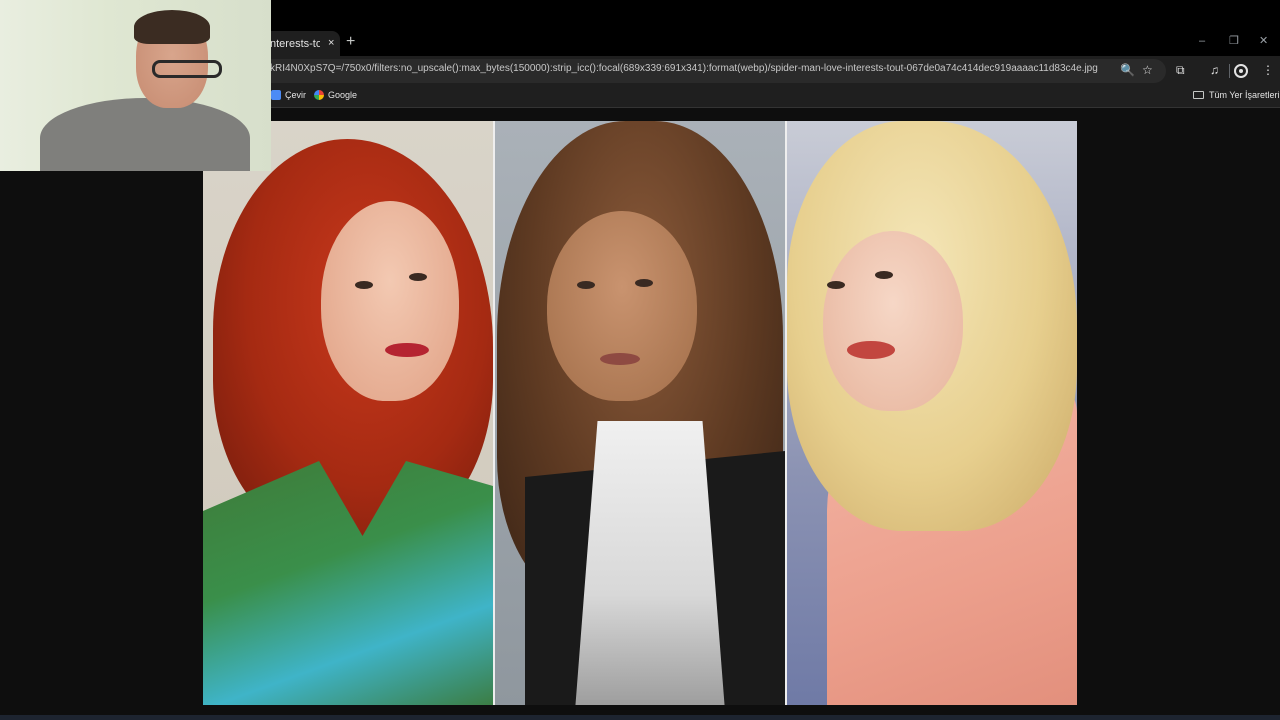 Image resolution: width=1280 pixels, height=720 pixels. Describe the element at coordinates (276, 95) in the screenshot. I see `translate-icon` at that location.